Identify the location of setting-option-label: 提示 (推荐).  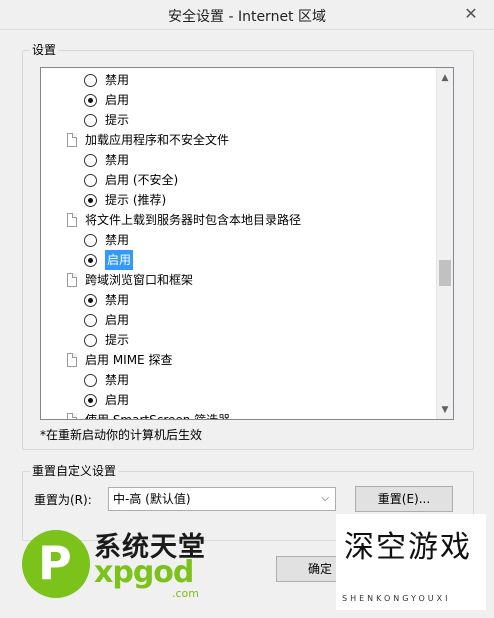
(136, 200).